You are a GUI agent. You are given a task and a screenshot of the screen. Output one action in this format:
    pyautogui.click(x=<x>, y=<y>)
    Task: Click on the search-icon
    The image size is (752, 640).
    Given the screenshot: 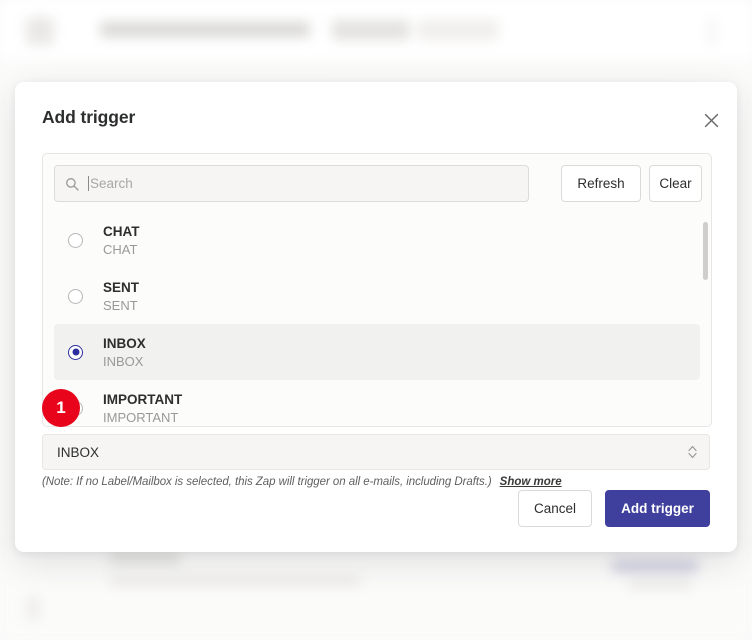 What is the action you would take?
    pyautogui.click(x=72, y=184)
    